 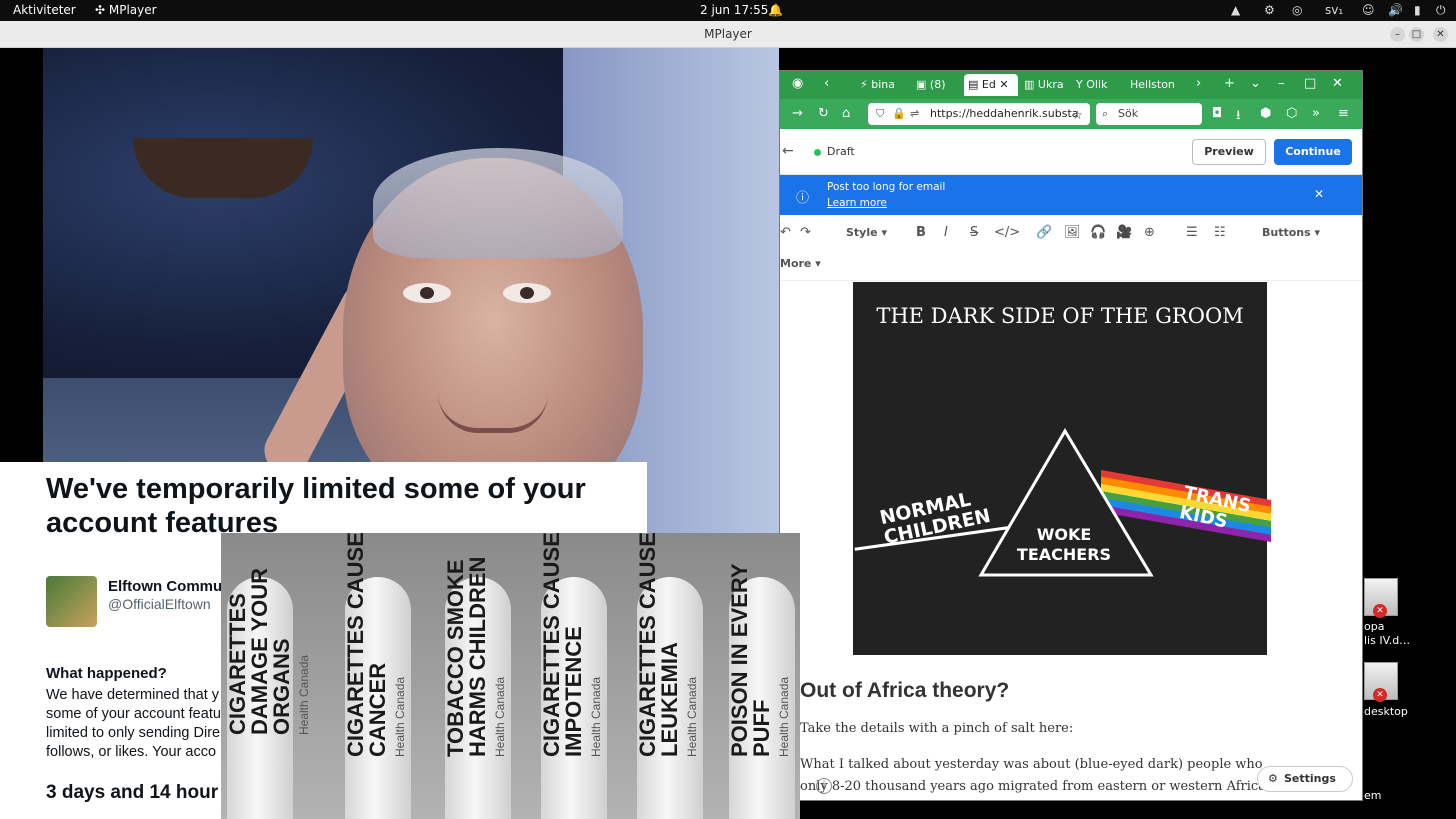 What do you see at coordinates (1255, 83) in the screenshot?
I see `tab-list-icon: ⌄` at bounding box center [1255, 83].